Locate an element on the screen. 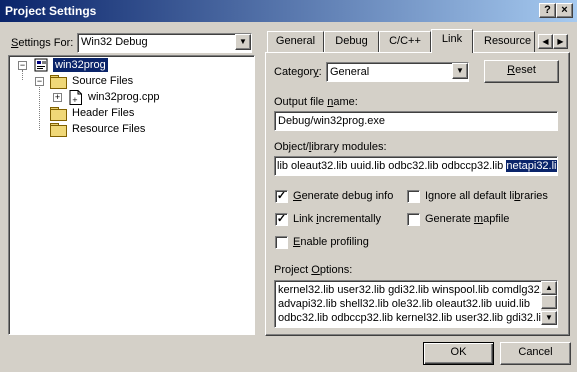 The width and height of the screenshot is (577, 372). vertical-scrollbar: ▲ ▼ is located at coordinates (549, 303).